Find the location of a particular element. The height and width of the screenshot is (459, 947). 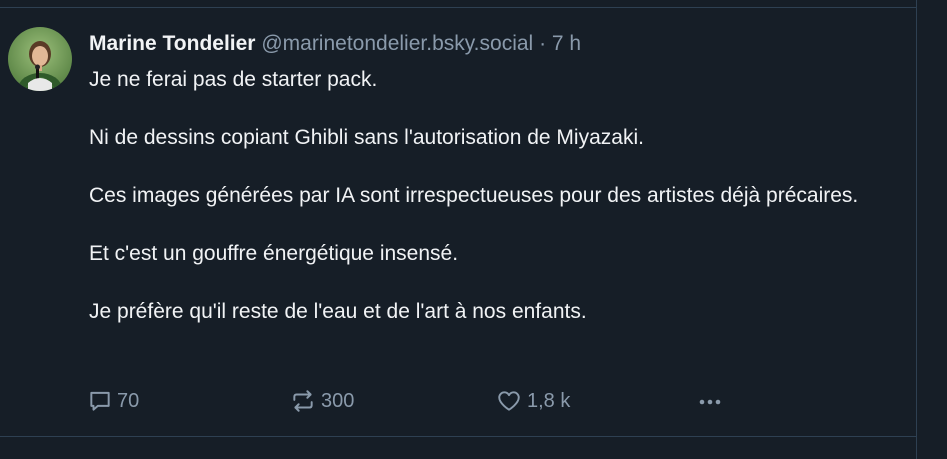

like-count: 1,8 k is located at coordinates (549, 400).